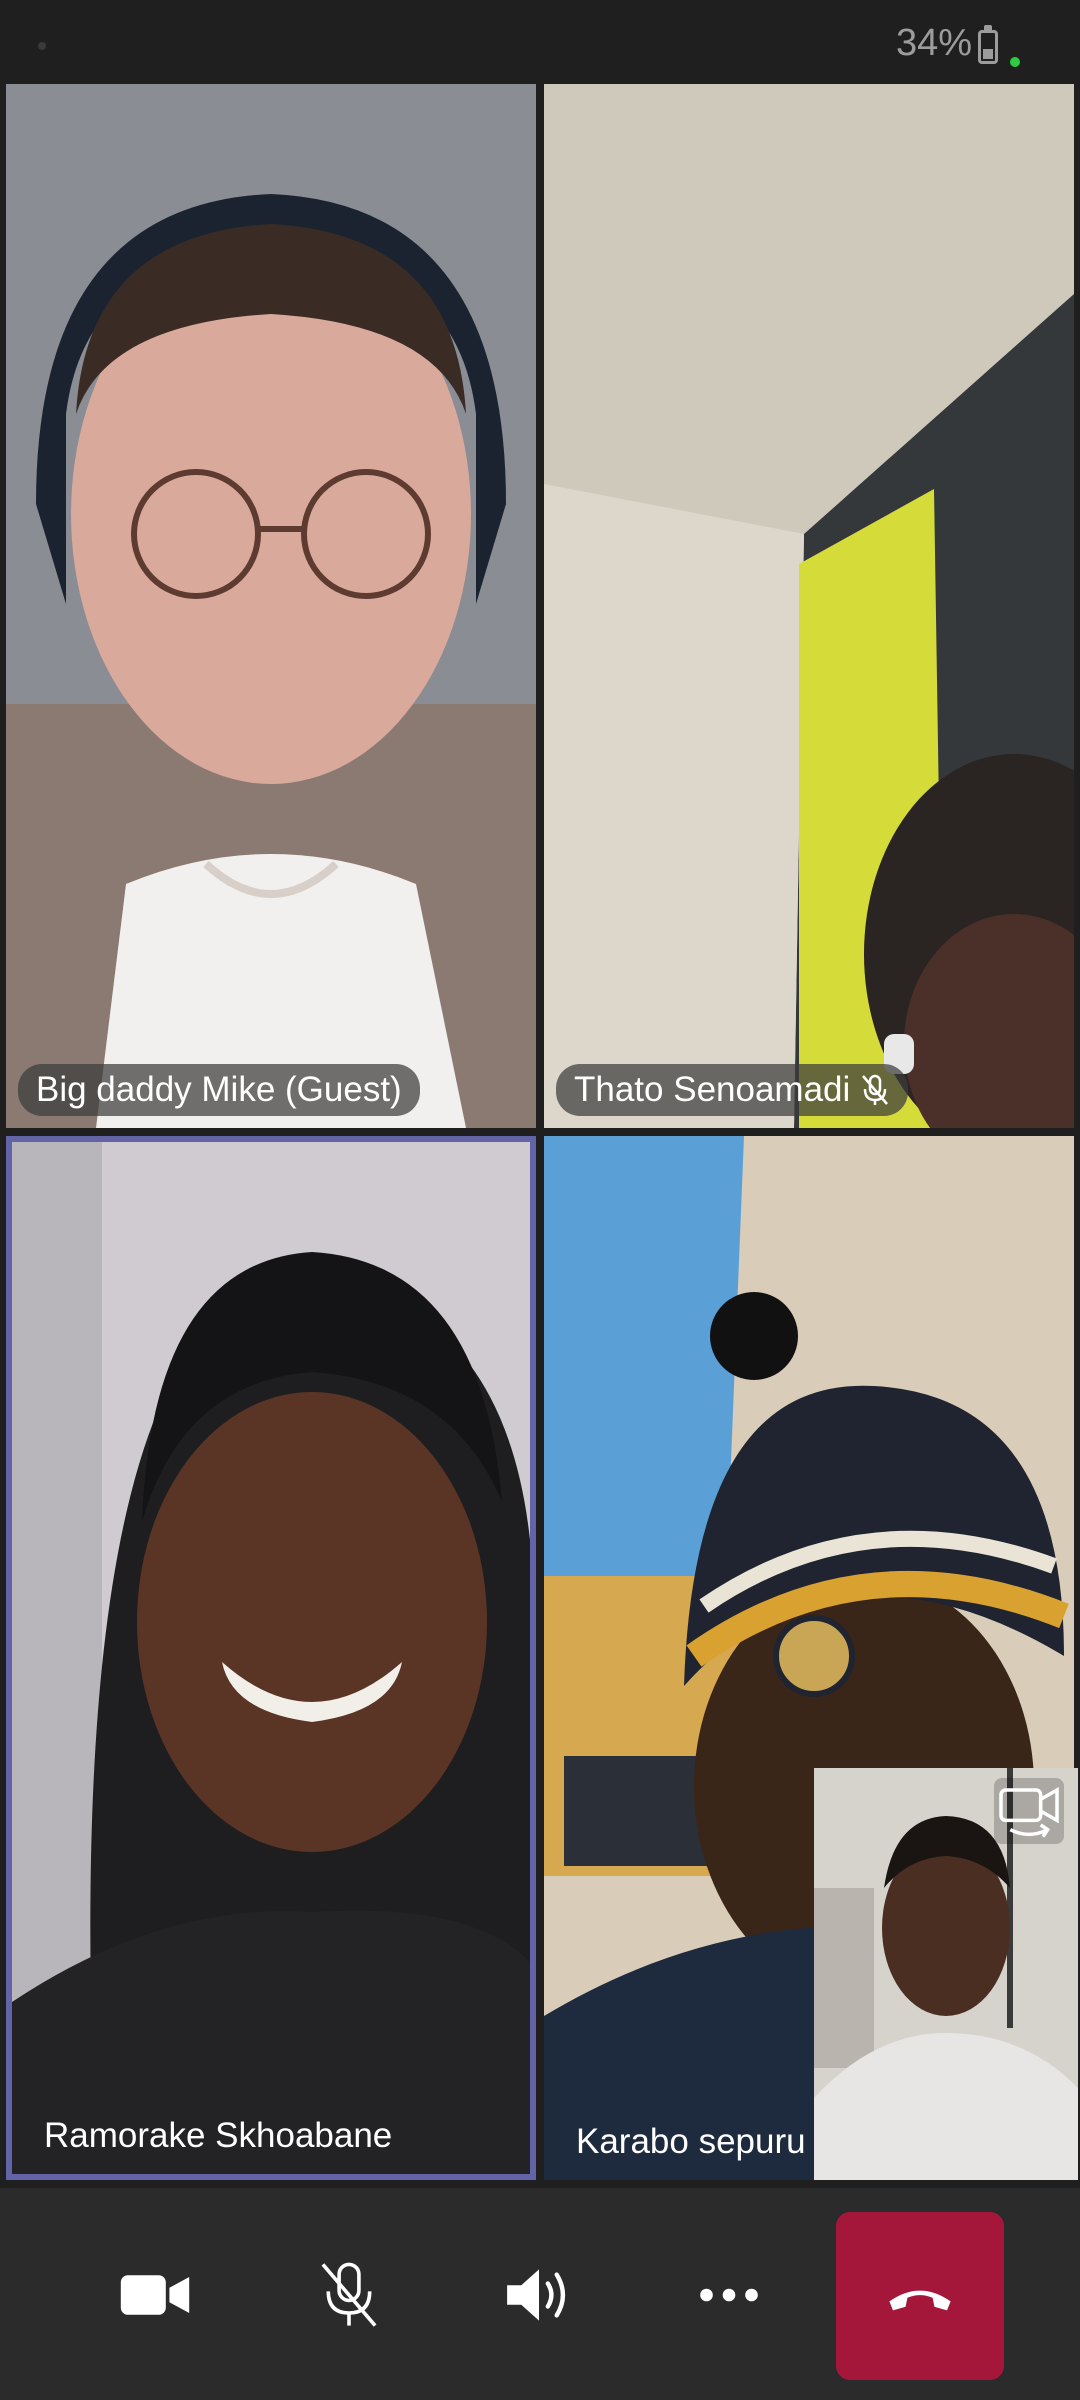 The image size is (1080, 2400). I want to click on switch-camera-button, so click(1029, 1811).